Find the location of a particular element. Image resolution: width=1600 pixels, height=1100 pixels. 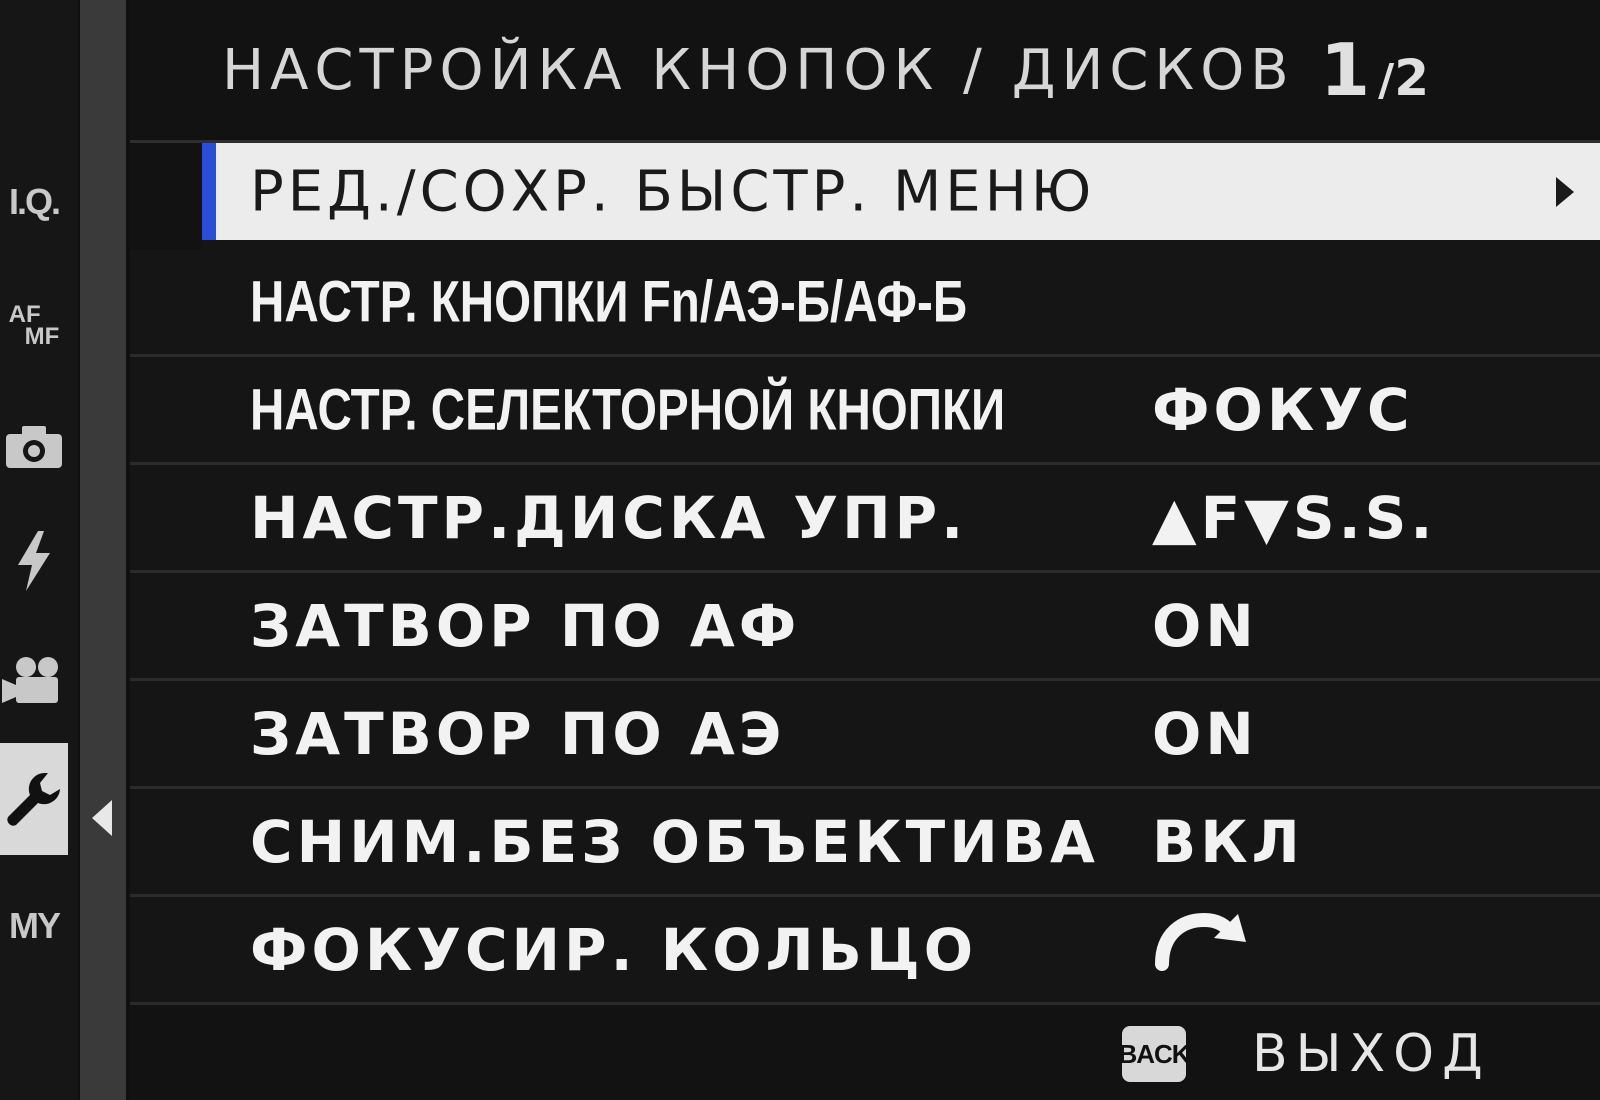

tab-shooting is located at coordinates (34, 446).